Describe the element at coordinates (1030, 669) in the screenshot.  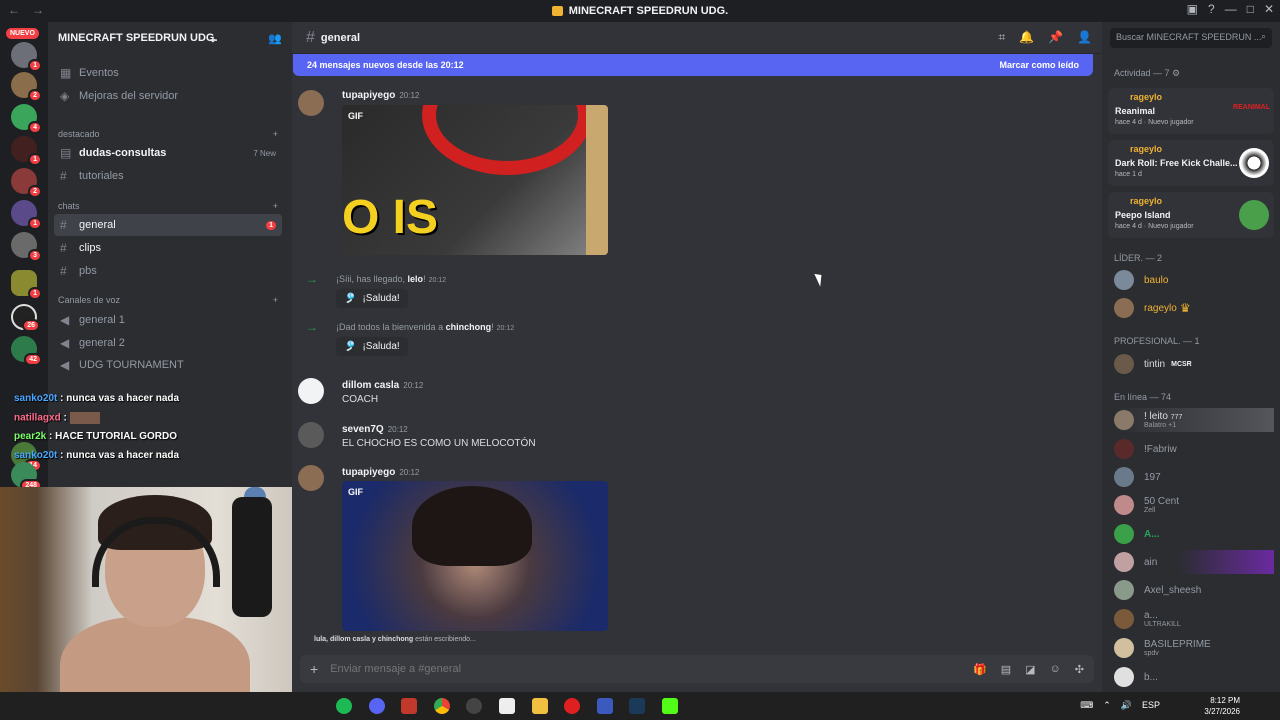
I see `sticker-icon: ◪` at that location.